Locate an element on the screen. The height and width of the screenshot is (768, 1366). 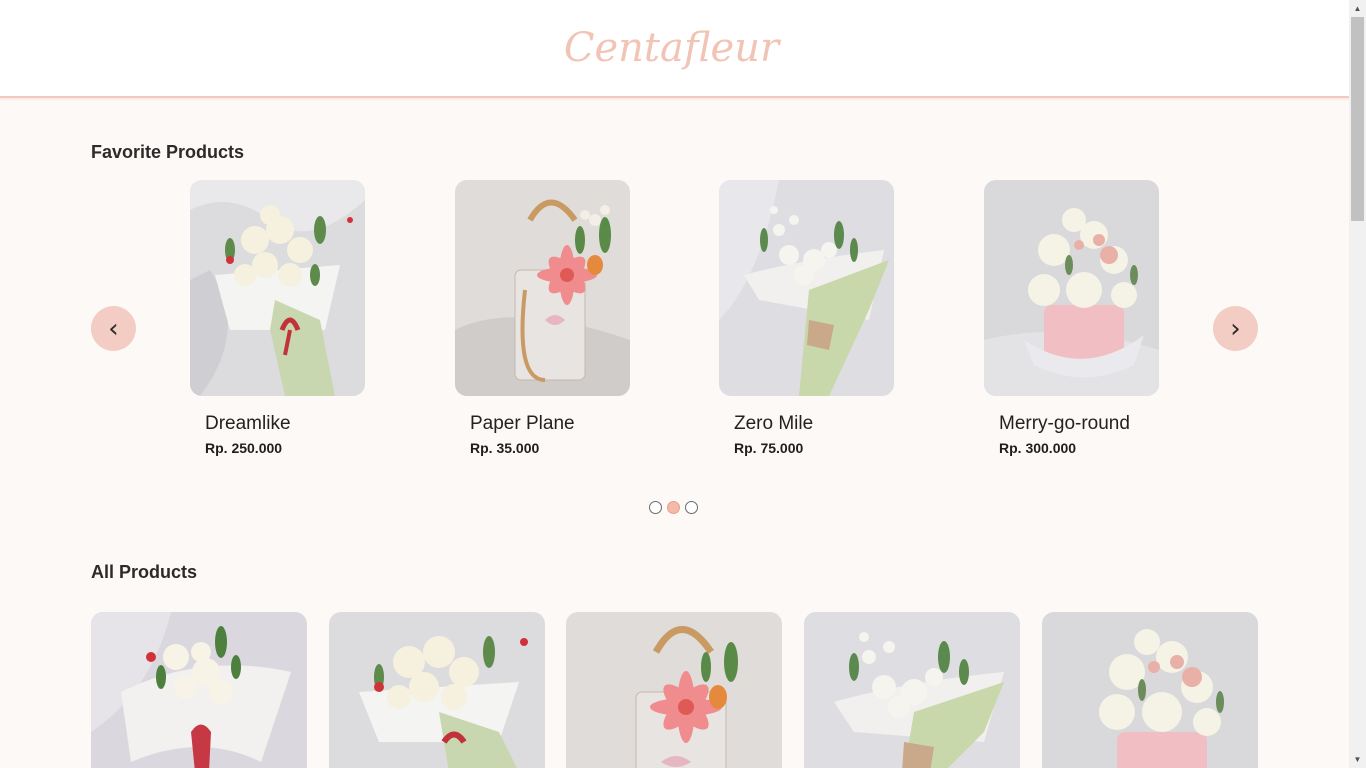
pagination-dot-active is located at coordinates (673, 507).